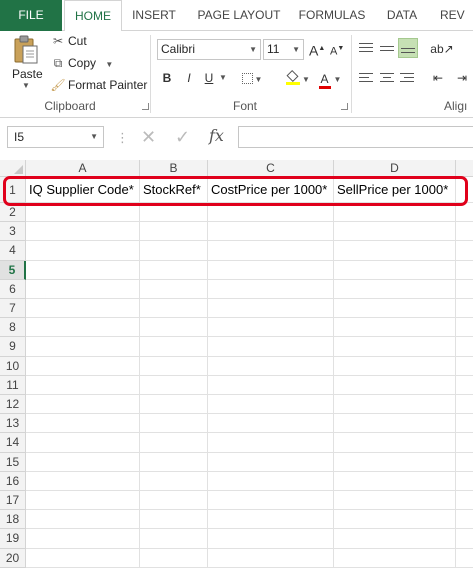 The width and height of the screenshot is (473, 570). I want to click on cell-c5, so click(271, 270).